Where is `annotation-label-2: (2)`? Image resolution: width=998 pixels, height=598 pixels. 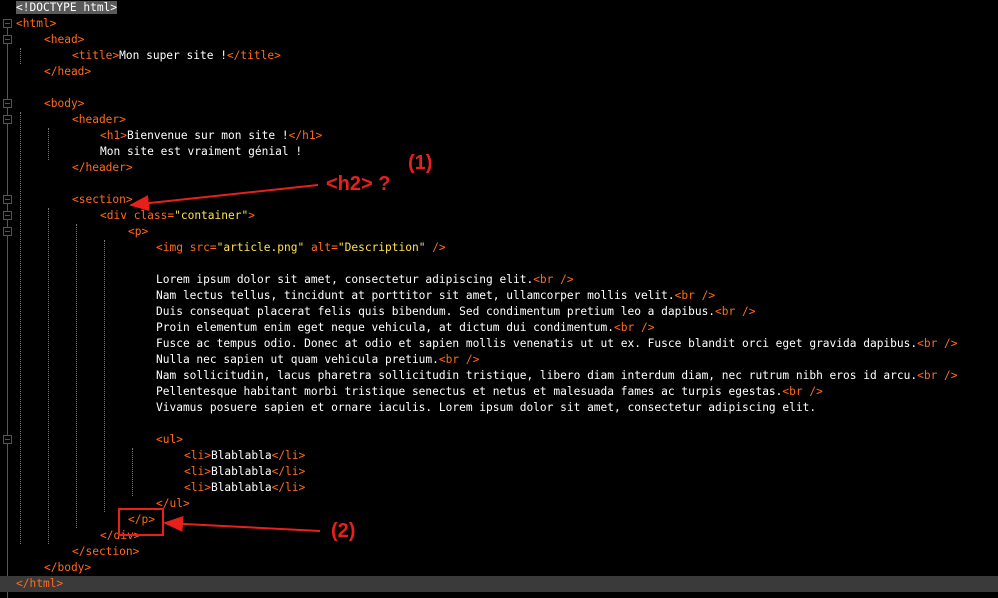 annotation-label-2: (2) is located at coordinates (343, 531).